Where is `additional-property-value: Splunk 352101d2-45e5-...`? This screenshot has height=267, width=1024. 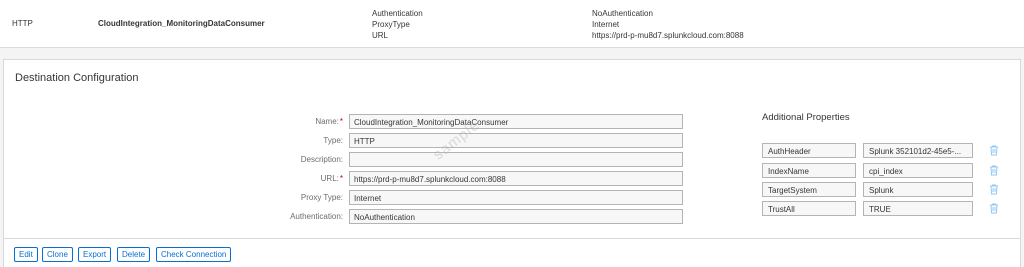 additional-property-value: Splunk 352101d2-45e5-... is located at coordinates (918, 150).